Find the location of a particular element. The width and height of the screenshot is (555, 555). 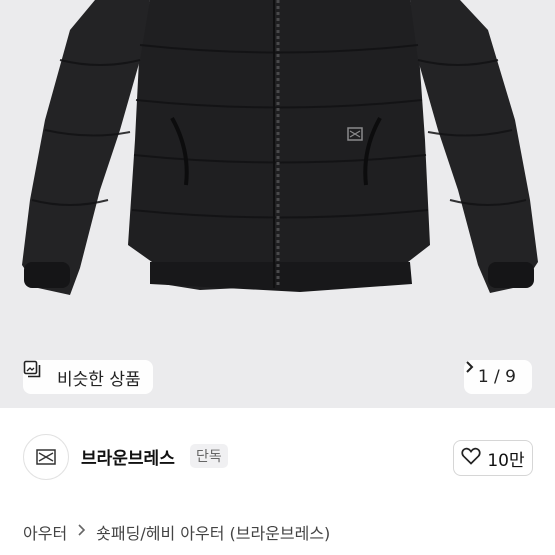

similar-products-icon is located at coordinates (37, 373).